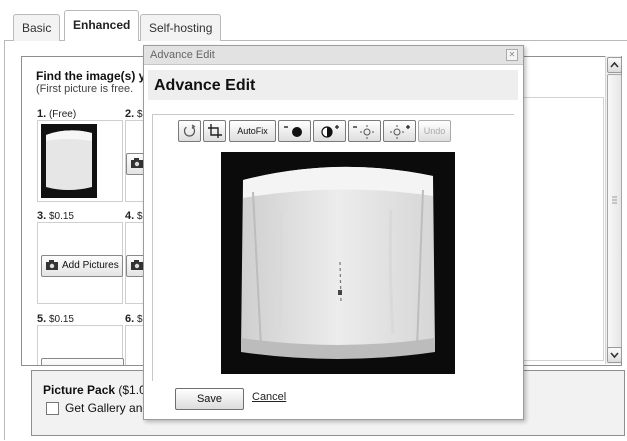 This screenshot has height=441, width=627. I want to click on gallery-checkbox, so click(52, 408).